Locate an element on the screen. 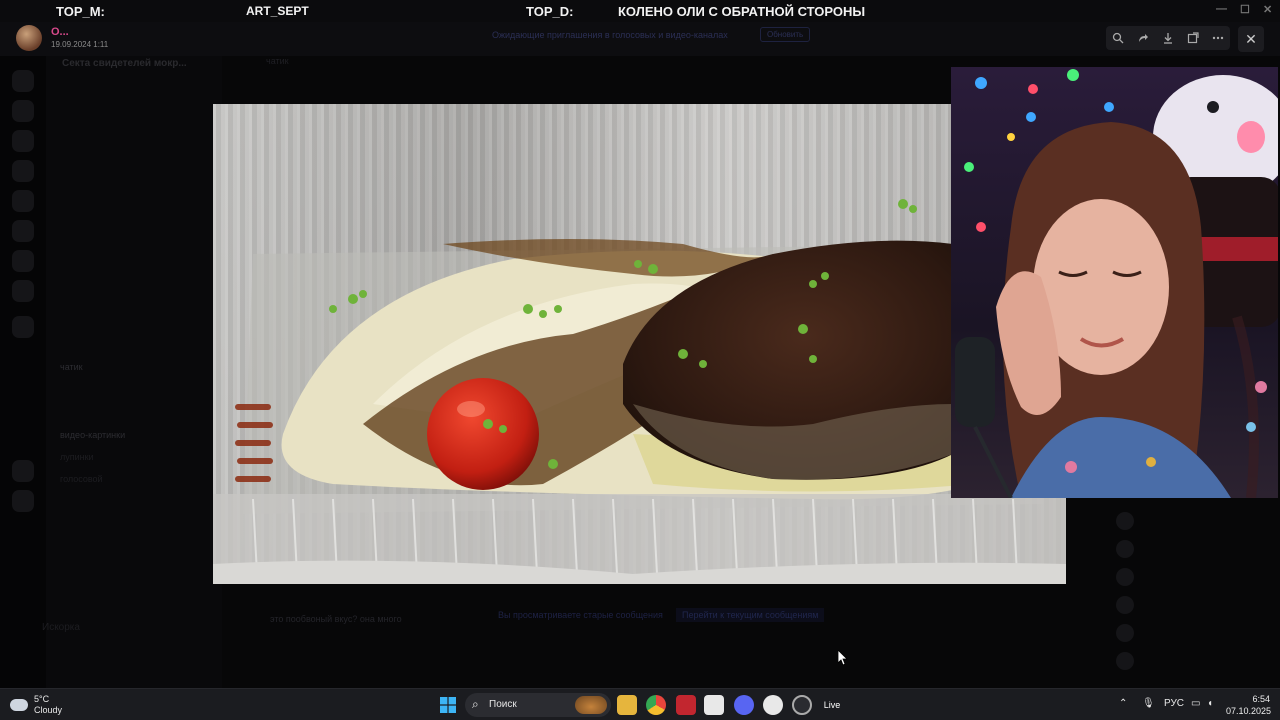  steam-icon is located at coordinates (802, 705).